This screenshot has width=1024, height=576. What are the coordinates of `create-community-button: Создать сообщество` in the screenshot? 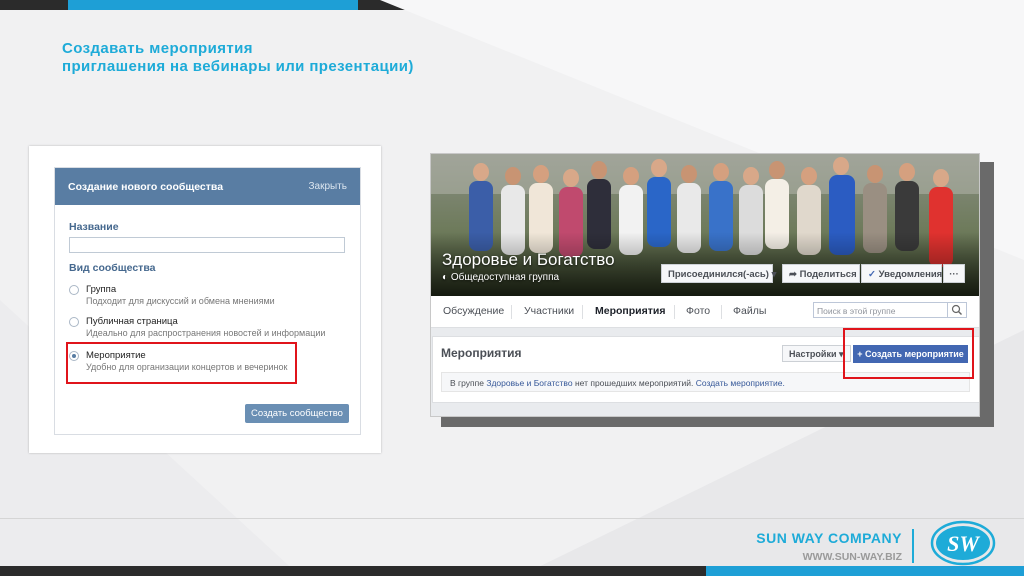 It's located at (297, 413).